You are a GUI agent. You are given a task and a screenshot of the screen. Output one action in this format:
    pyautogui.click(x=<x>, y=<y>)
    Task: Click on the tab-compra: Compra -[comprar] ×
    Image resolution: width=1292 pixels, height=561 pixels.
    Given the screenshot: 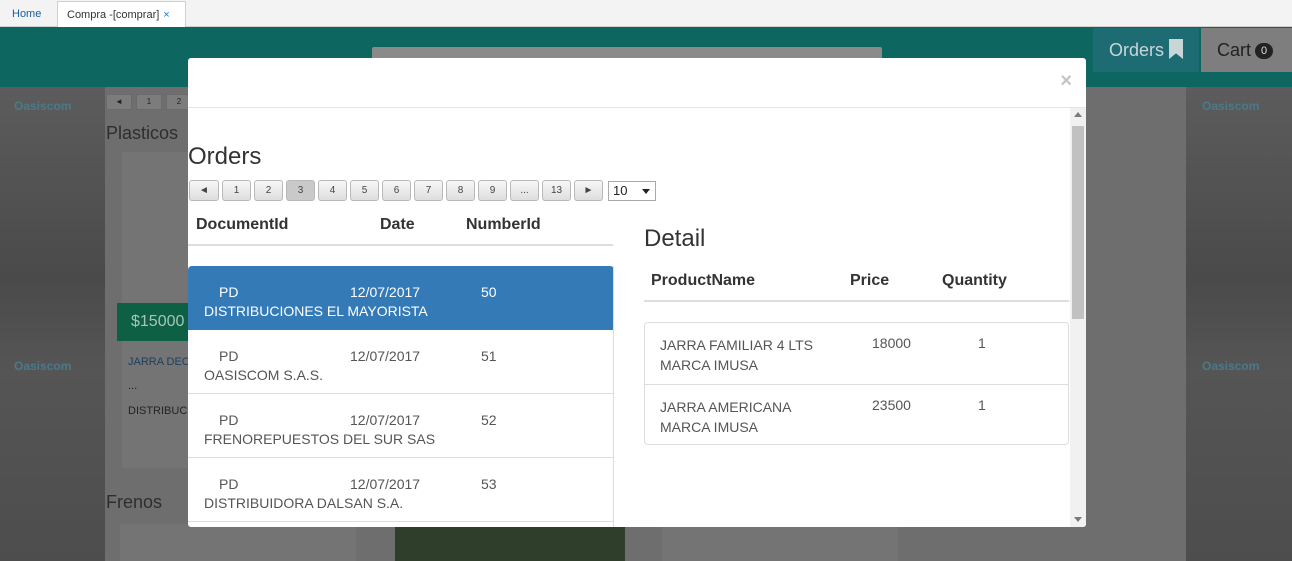 What is the action you would take?
    pyautogui.click(x=121, y=14)
    